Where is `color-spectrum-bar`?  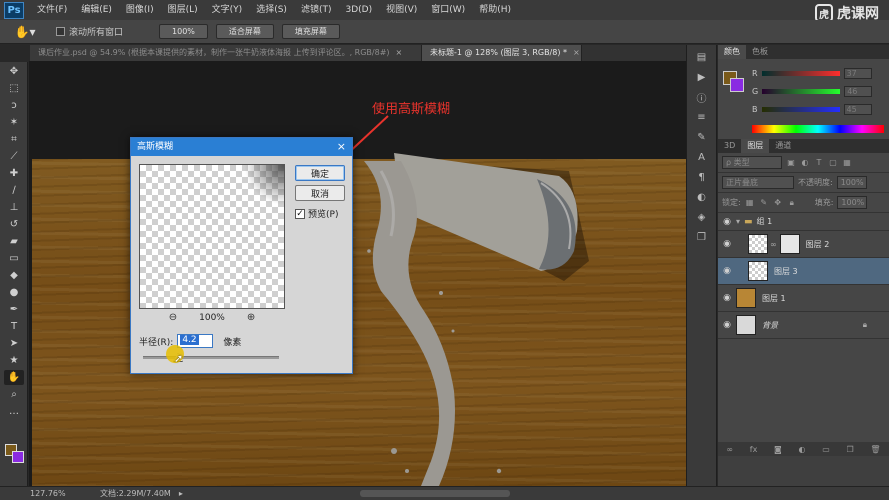 color-spectrum-bar is located at coordinates (818, 129).